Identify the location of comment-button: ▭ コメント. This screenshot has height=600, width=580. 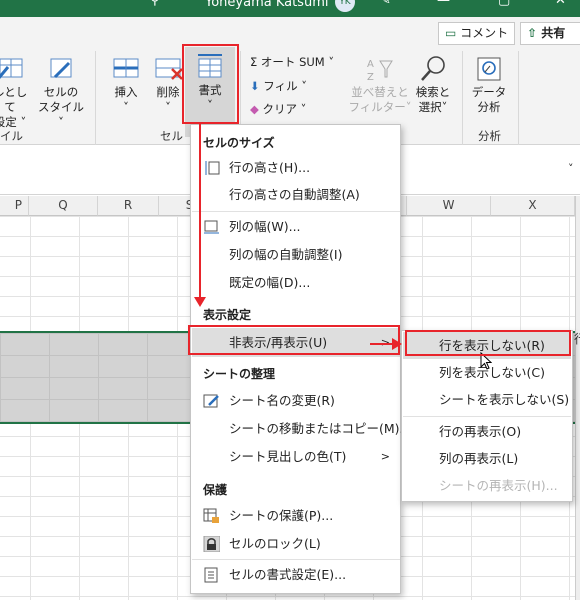
(477, 33).